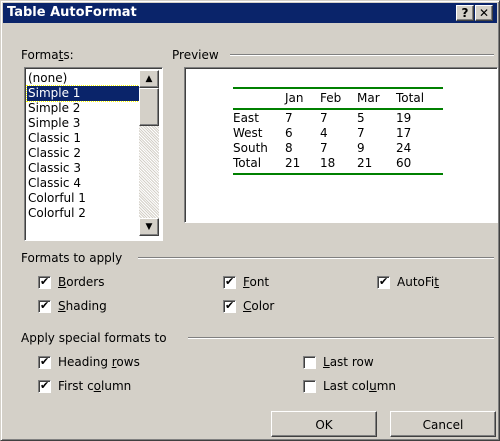  Describe the element at coordinates (258, 306) in the screenshot. I see `color-label: Color` at that location.